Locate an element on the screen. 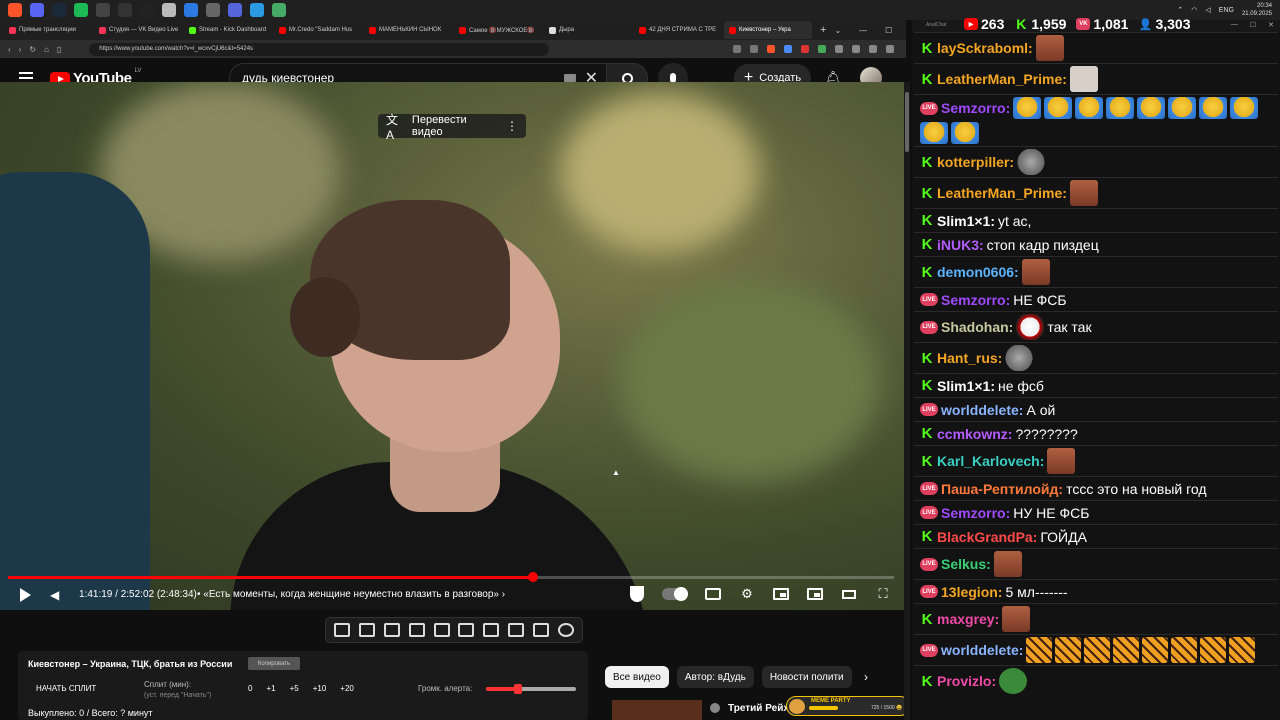 This screenshot has width=1280, height=720. tab-7: 42 ДНЯ СТРИМА С ТРЕ is located at coordinates (678, 30).